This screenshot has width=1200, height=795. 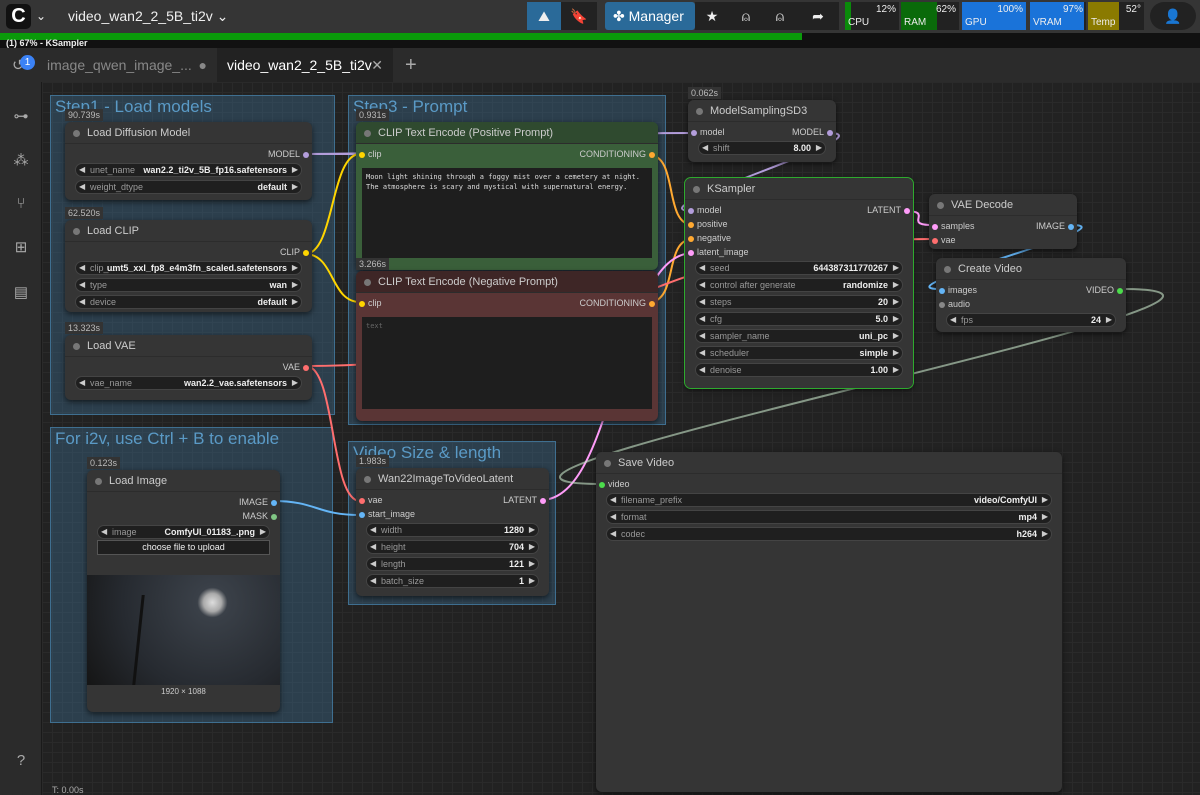 What do you see at coordinates (579, 16) in the screenshot?
I see `bookmark-icon: 🔖` at bounding box center [579, 16].